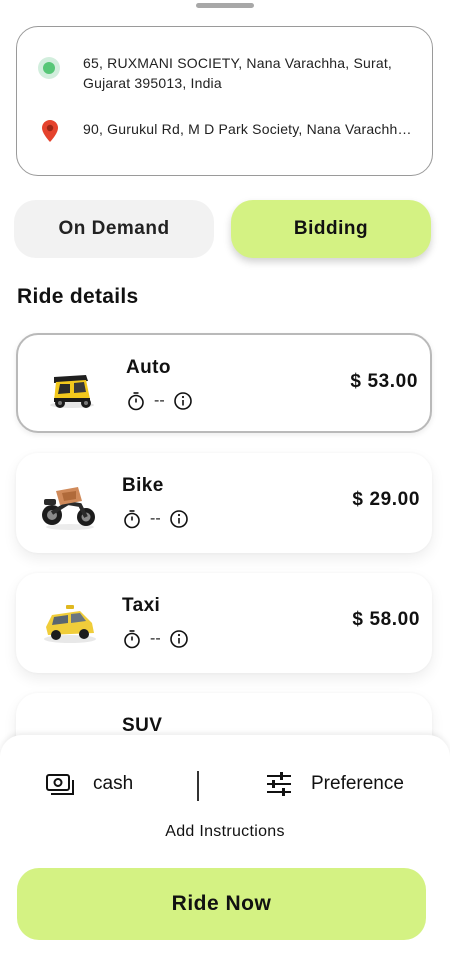 The image size is (450, 975). I want to click on pickup-dot-icon, so click(49, 68).